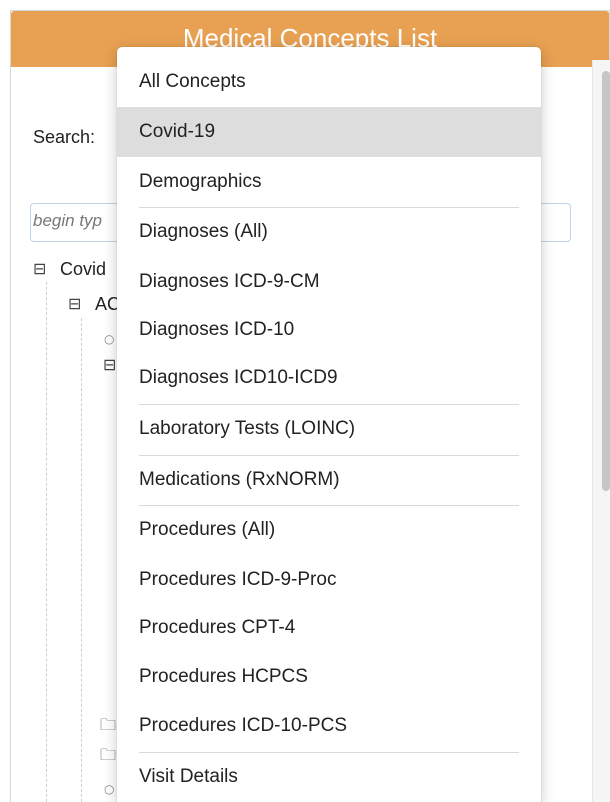  I want to click on dropdown-option-procedures-icd10pcs: Procedures ICD-10-PCS, so click(329, 726).